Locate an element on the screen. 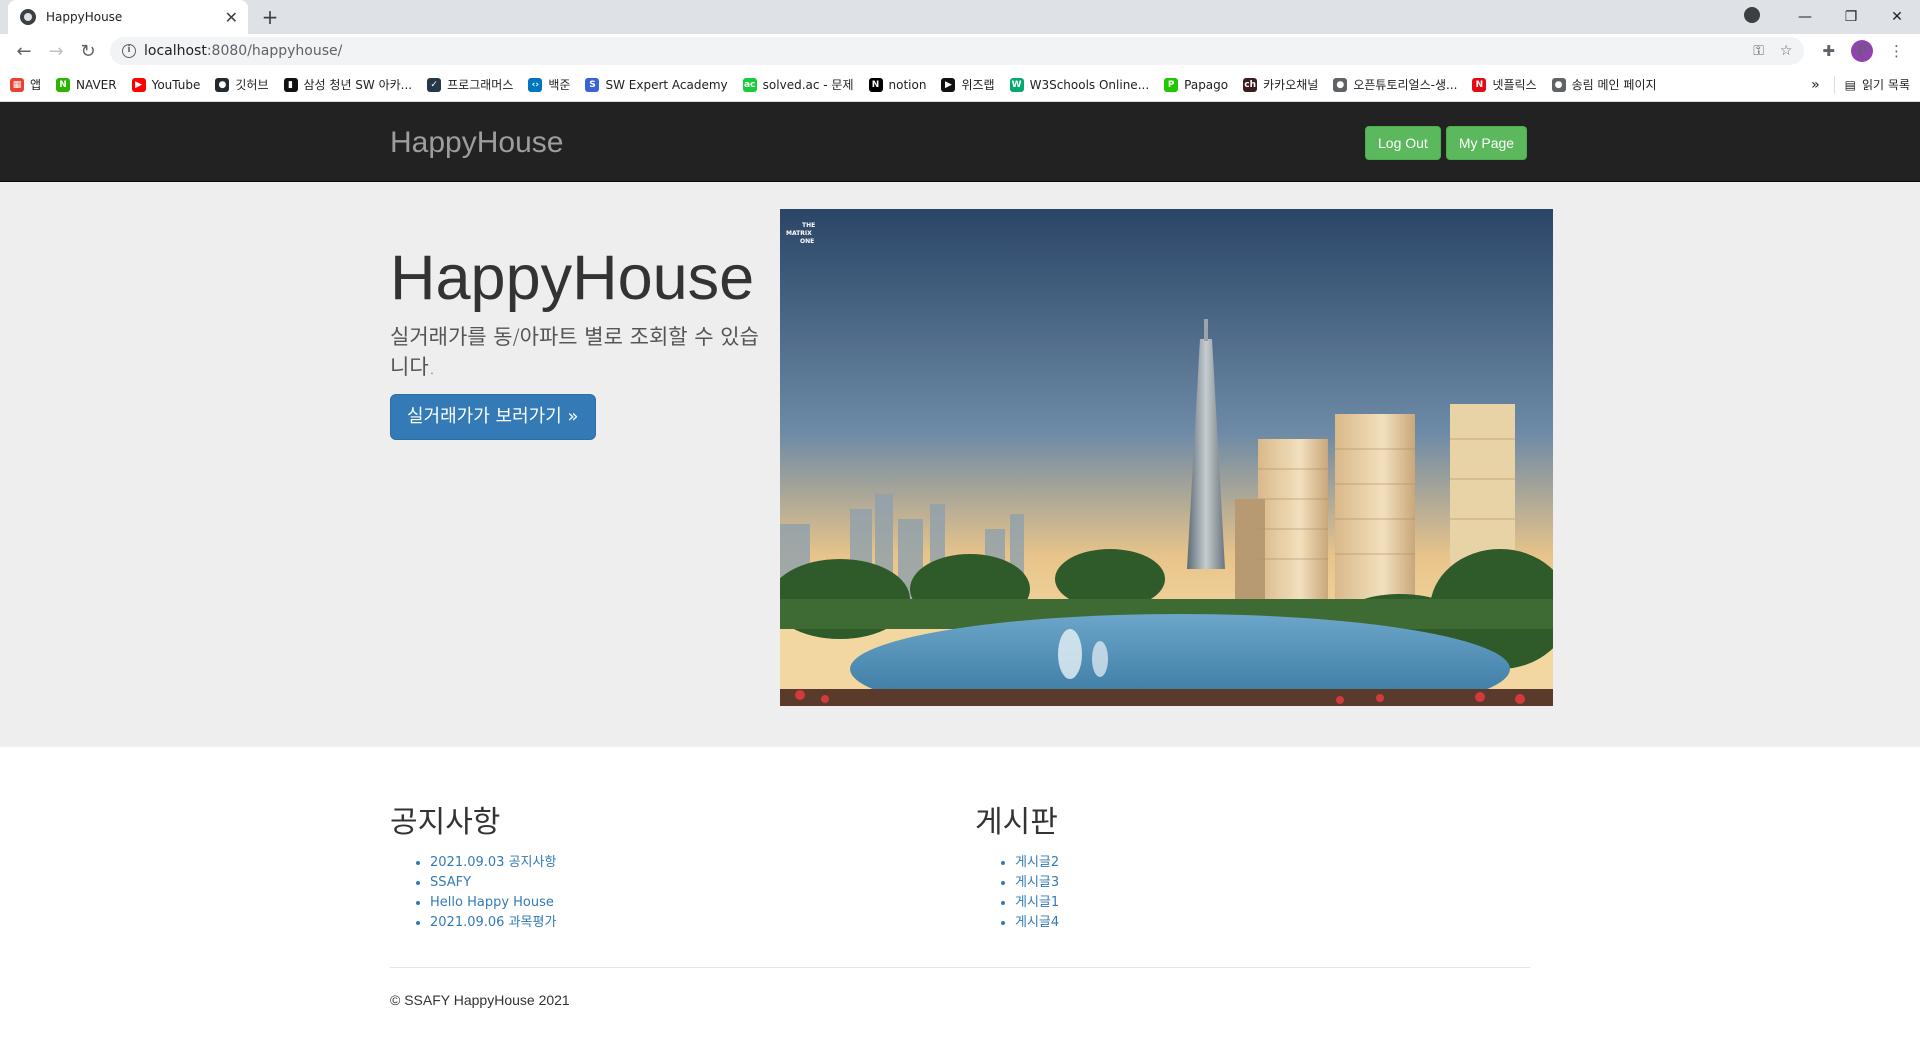  board-link: 게시글1 is located at coordinates (1037, 902).